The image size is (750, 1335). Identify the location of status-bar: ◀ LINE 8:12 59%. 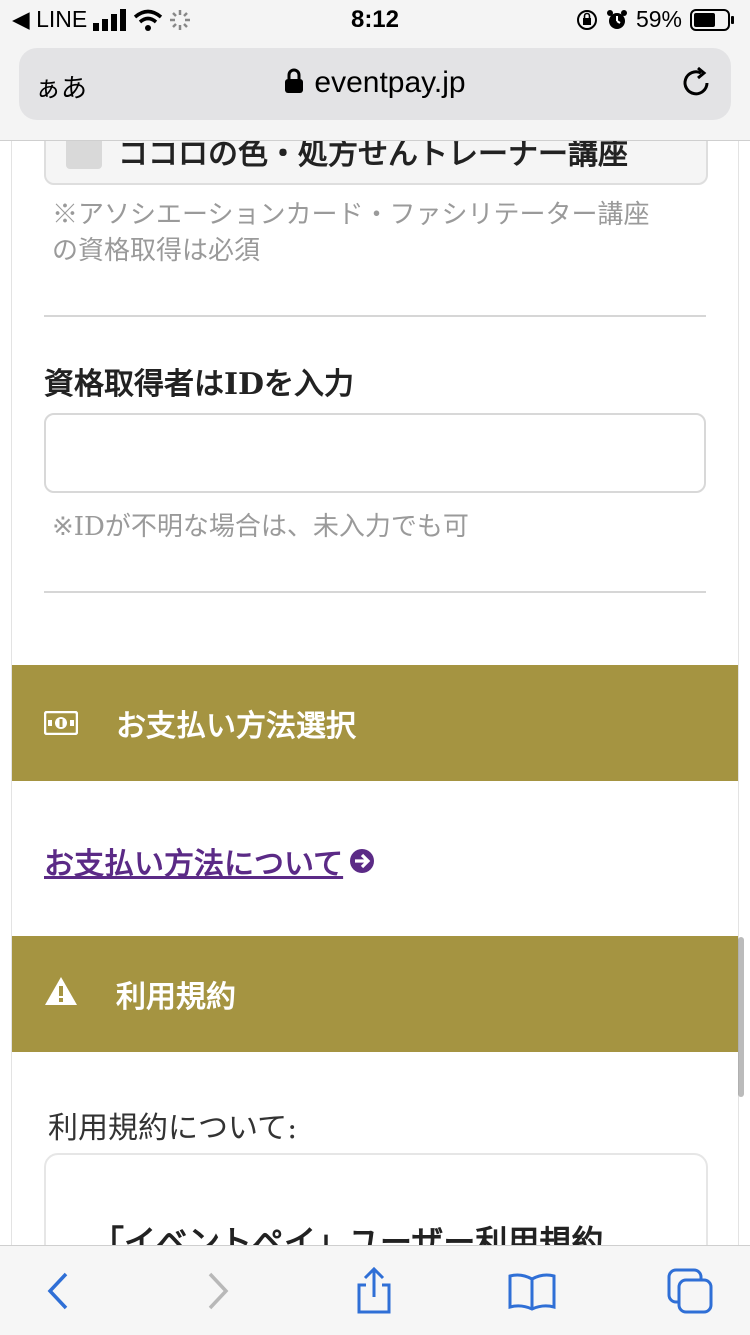
(375, 20).